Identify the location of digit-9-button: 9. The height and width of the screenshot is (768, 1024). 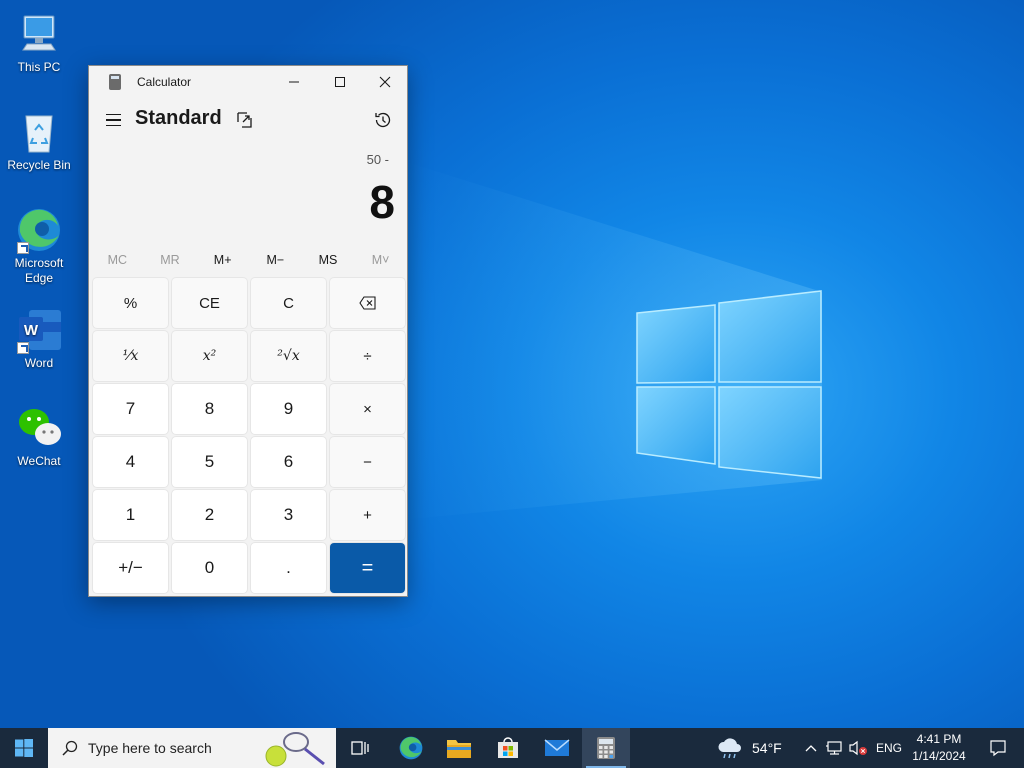
(288, 409).